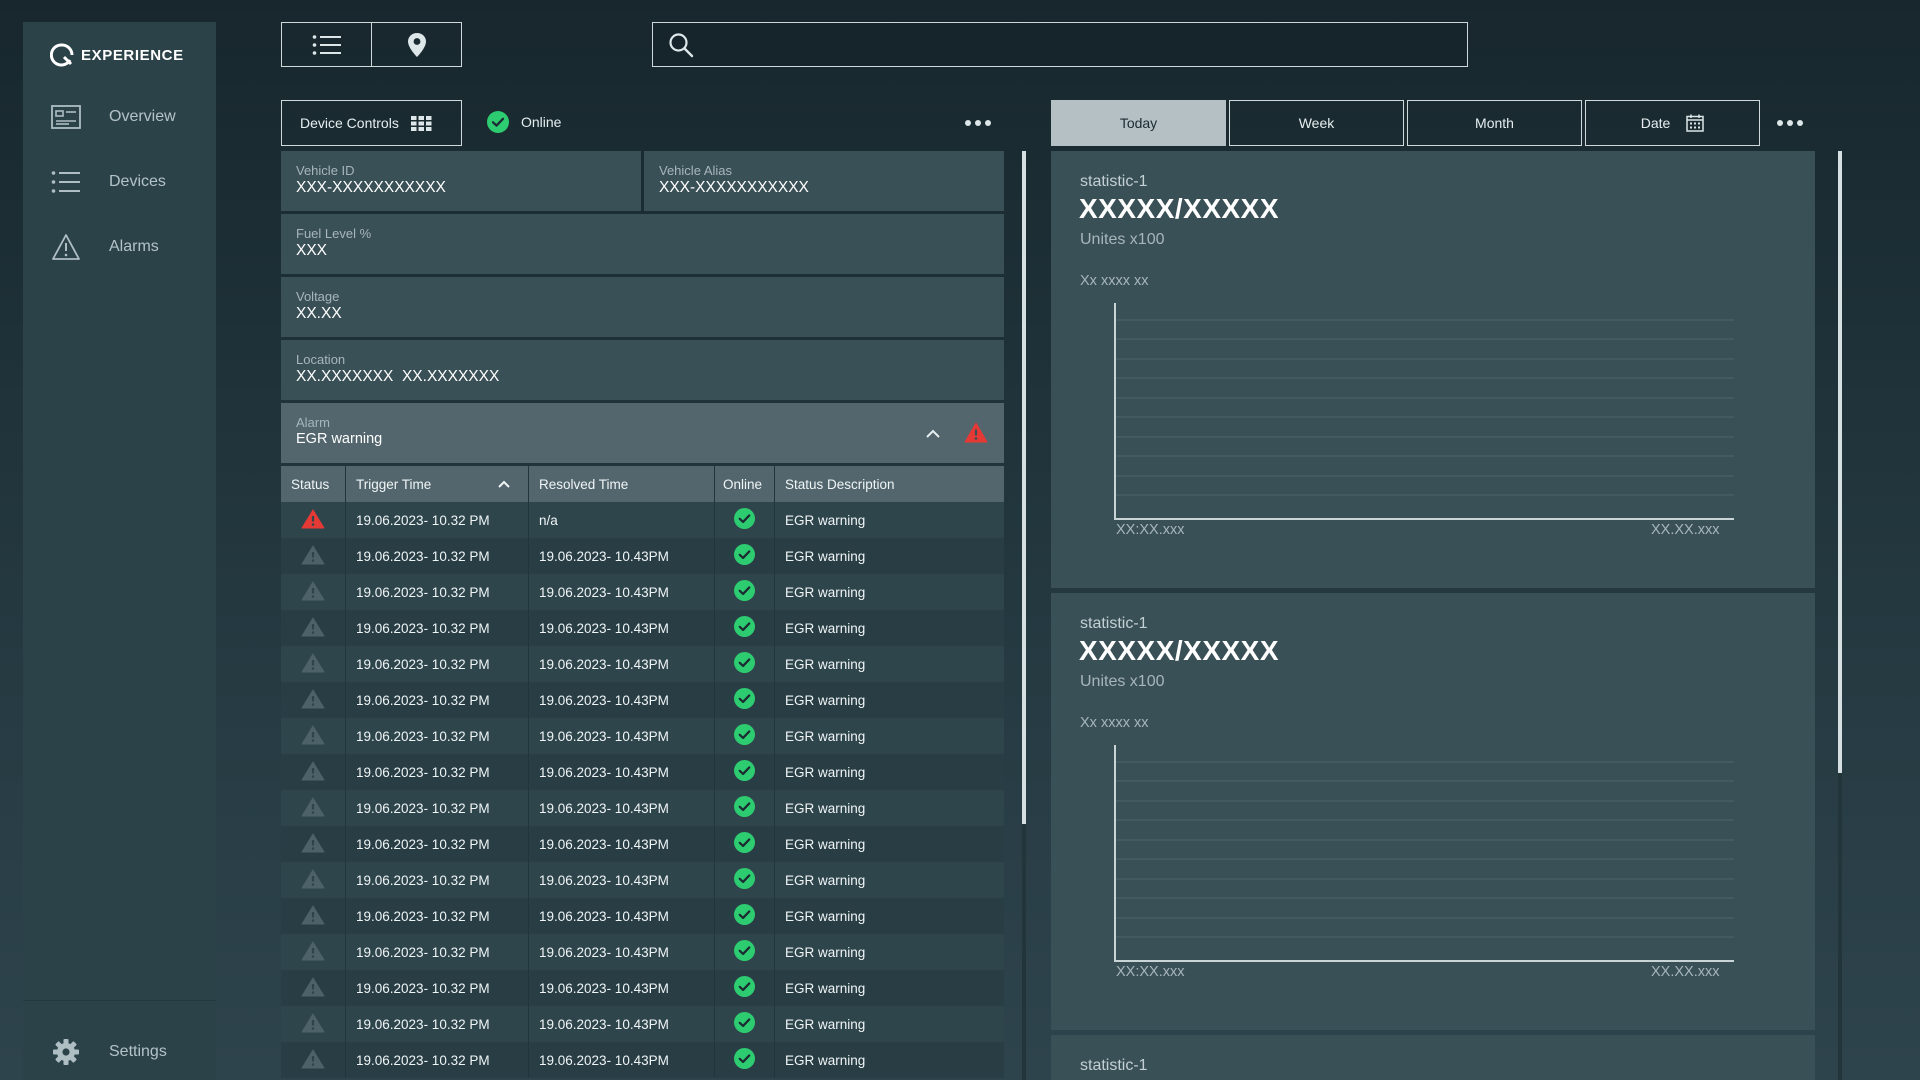  Describe the element at coordinates (695, 170) in the screenshot. I see `vehicle-alias-label: Vehicle Alias` at that location.